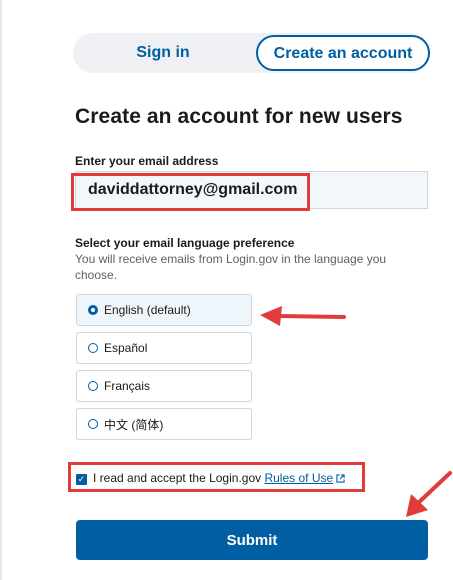  What do you see at coordinates (164, 386) in the screenshot?
I see `radio-francais: Français` at bounding box center [164, 386].